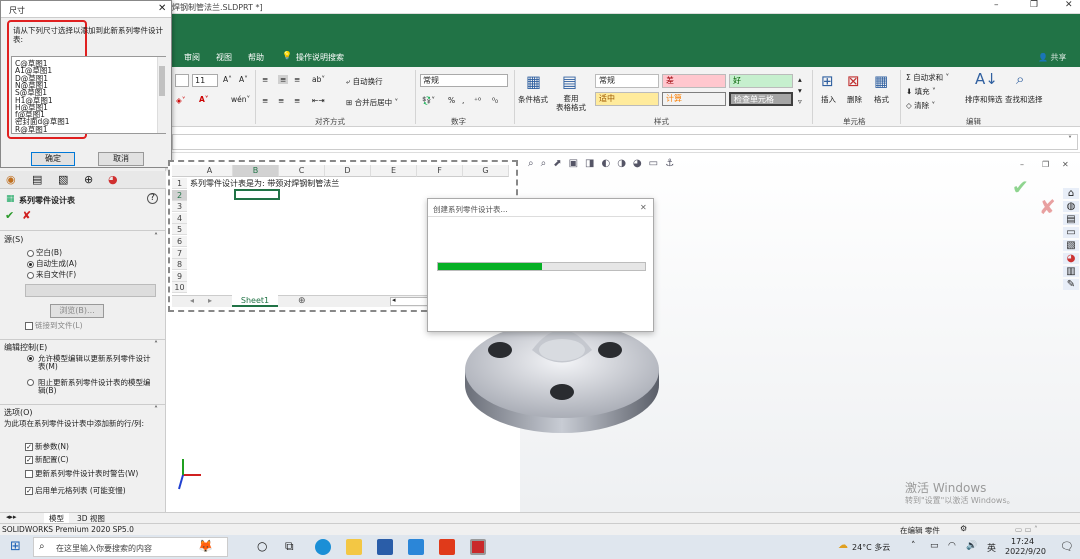 This screenshot has height=559, width=1080. Describe the element at coordinates (179, 218) in the screenshot. I see `row-header: 4` at that location.